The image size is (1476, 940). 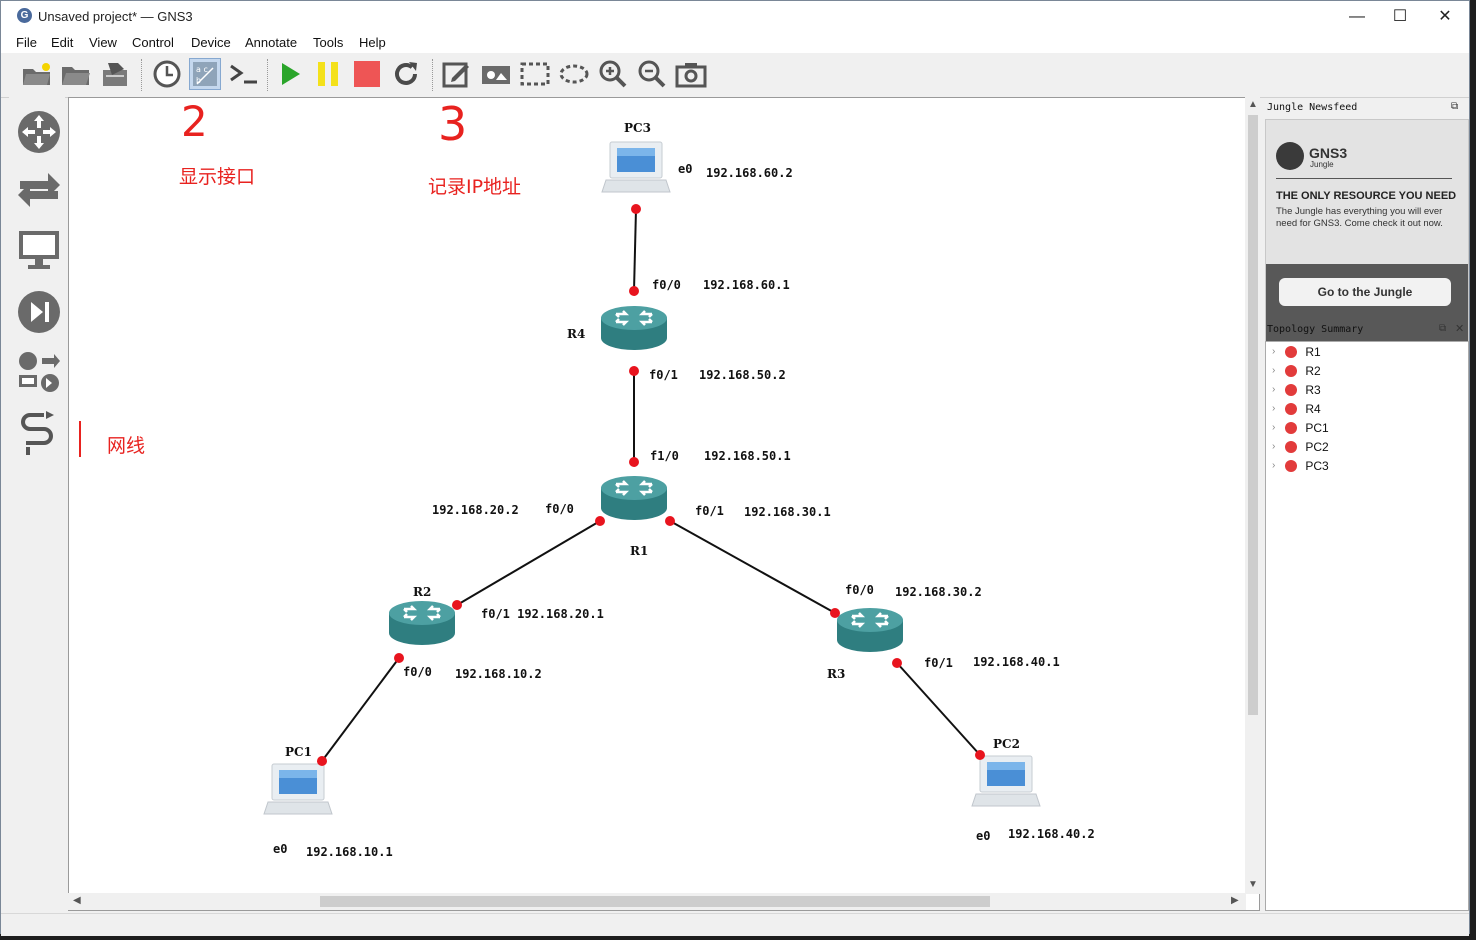 I want to click on switches-category-icon, so click(x=39, y=189).